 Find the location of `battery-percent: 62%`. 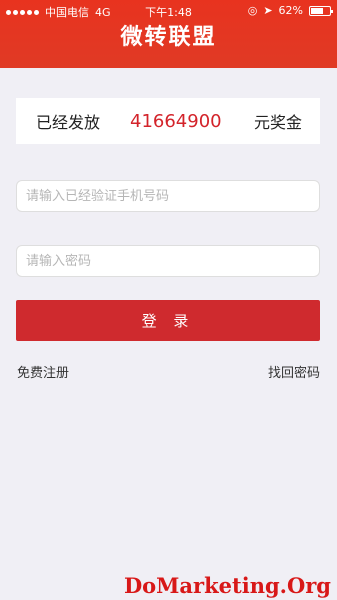

battery-percent: 62% is located at coordinates (290, 10).